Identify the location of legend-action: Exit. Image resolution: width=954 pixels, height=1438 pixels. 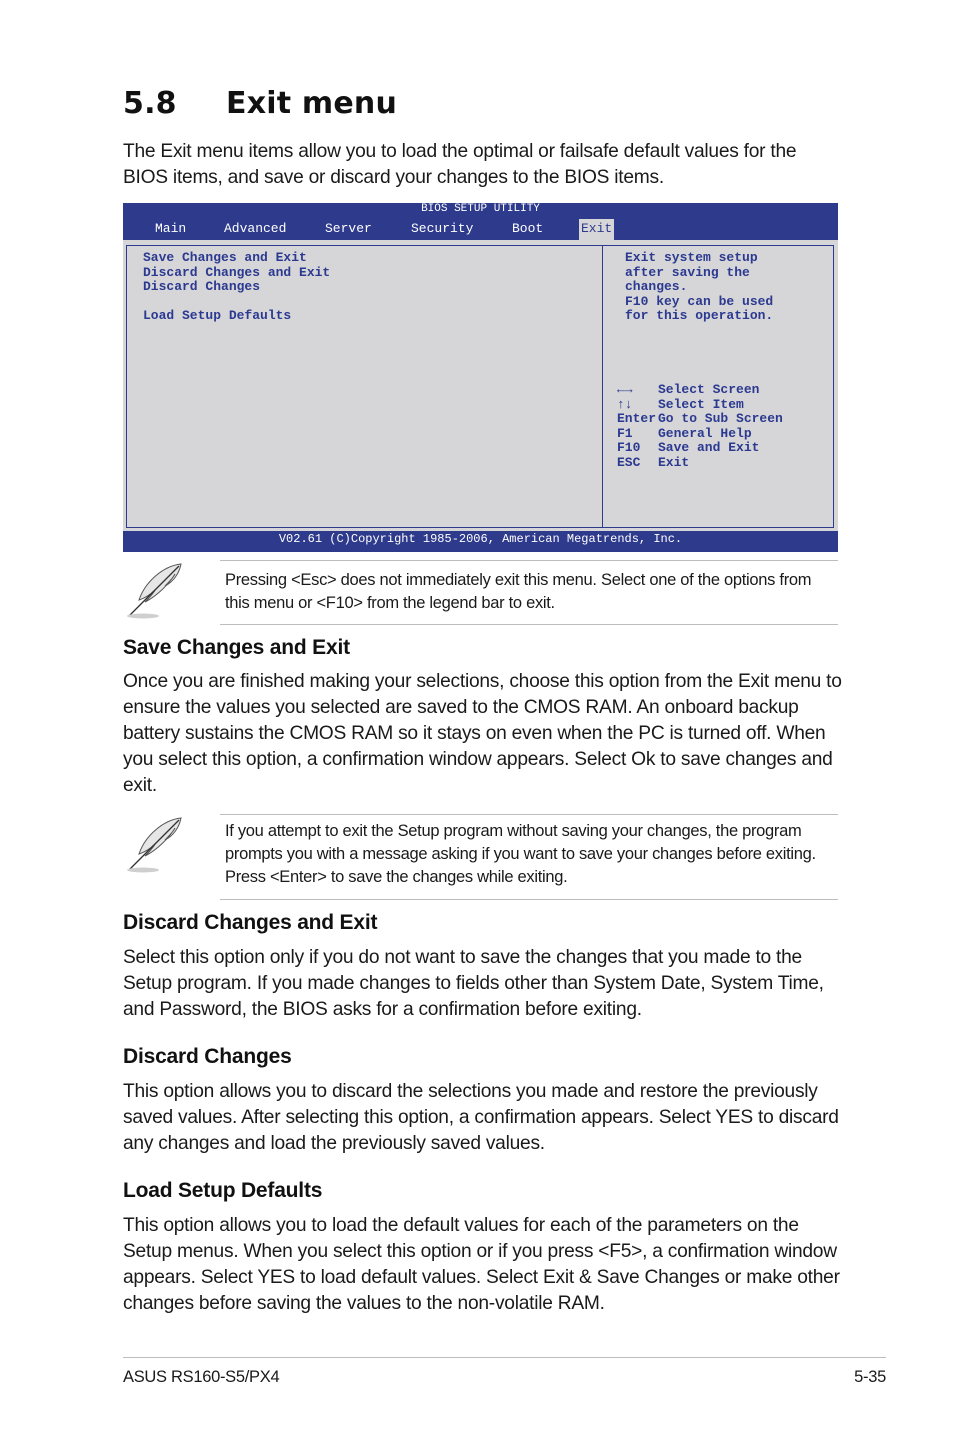
(674, 462).